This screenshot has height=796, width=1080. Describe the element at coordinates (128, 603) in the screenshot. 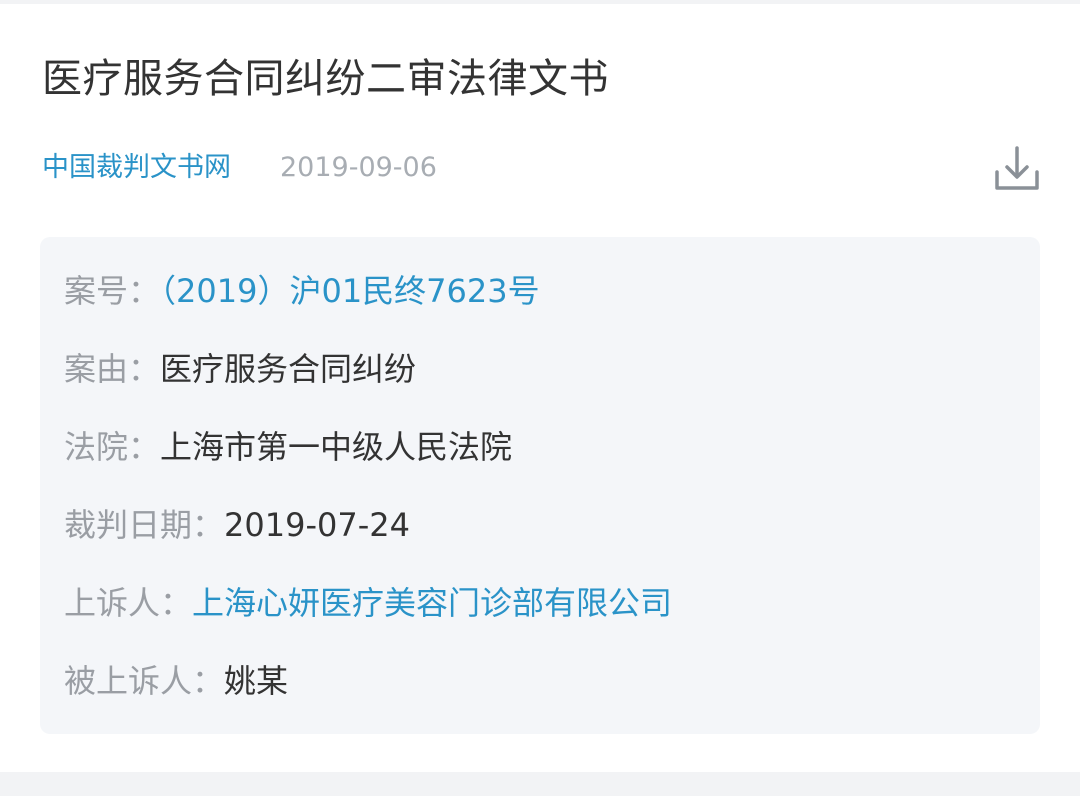

I see `appellant-label: 上诉人：` at that location.